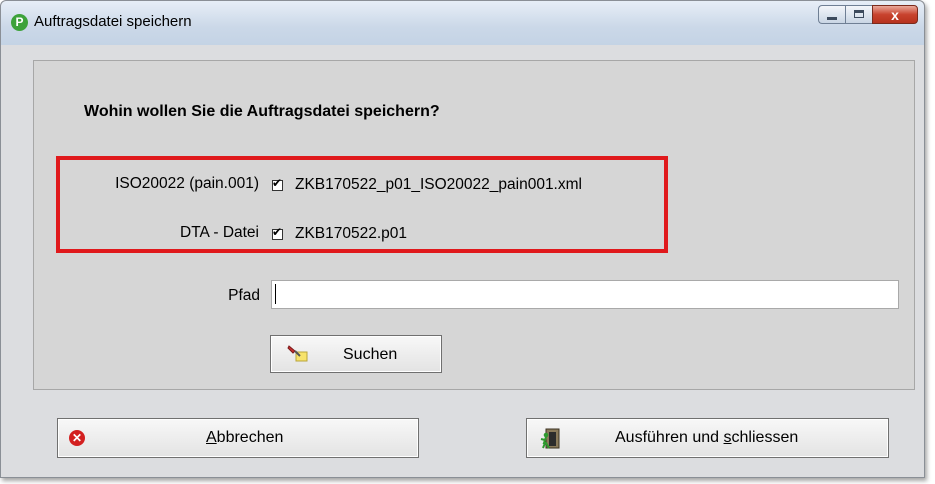 This screenshot has width=935, height=484. What do you see at coordinates (462, 23) in the screenshot?
I see `title-bar: P Auftragsdatei speichern x` at bounding box center [462, 23].